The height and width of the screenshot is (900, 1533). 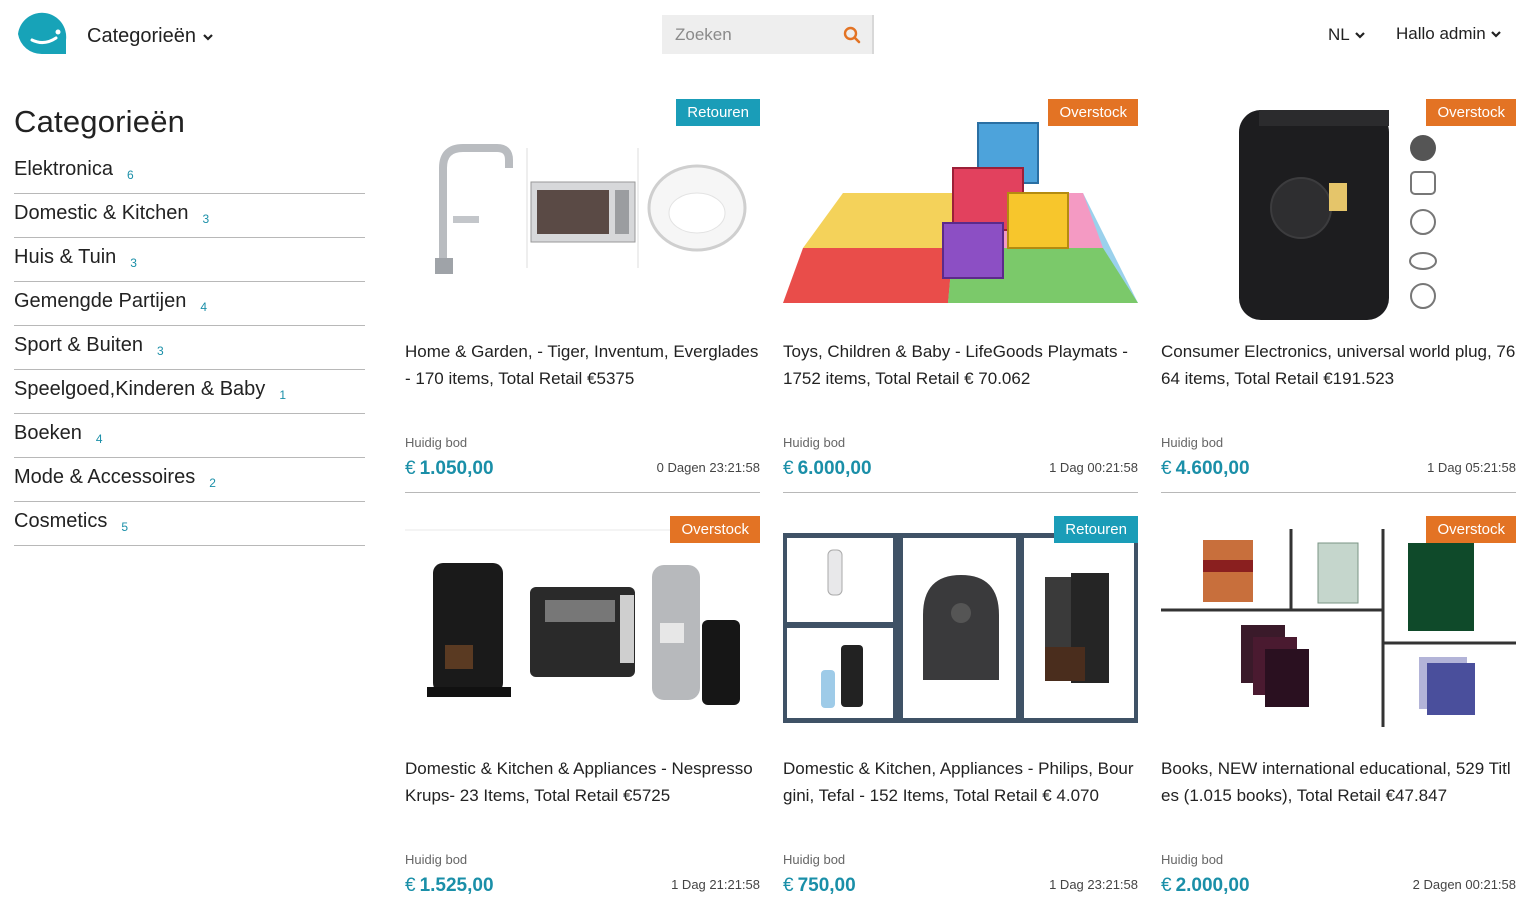 What do you see at coordinates (747, 34) in the screenshot?
I see `search-input` at bounding box center [747, 34].